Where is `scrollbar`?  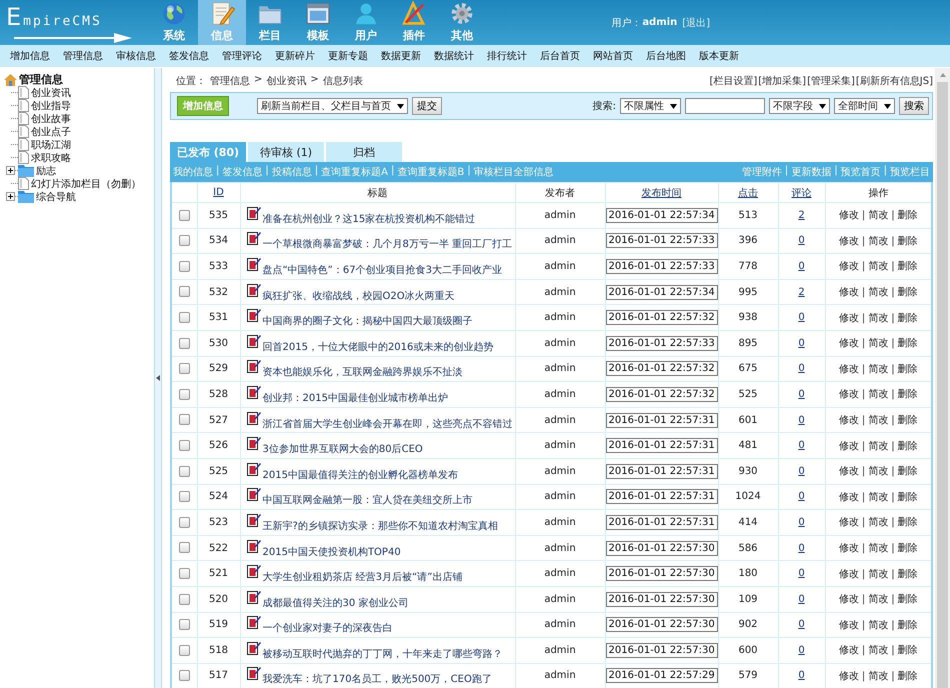
scrollbar is located at coordinates (942, 378).